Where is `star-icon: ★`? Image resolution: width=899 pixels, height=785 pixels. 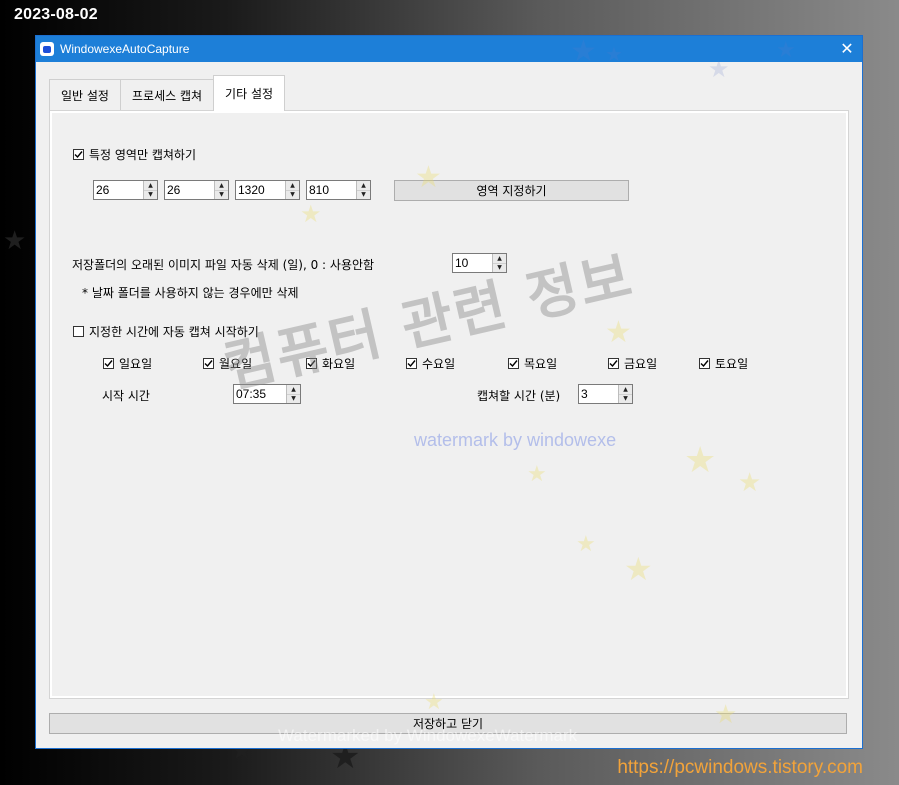
star-icon: ★ is located at coordinates (15, 241).